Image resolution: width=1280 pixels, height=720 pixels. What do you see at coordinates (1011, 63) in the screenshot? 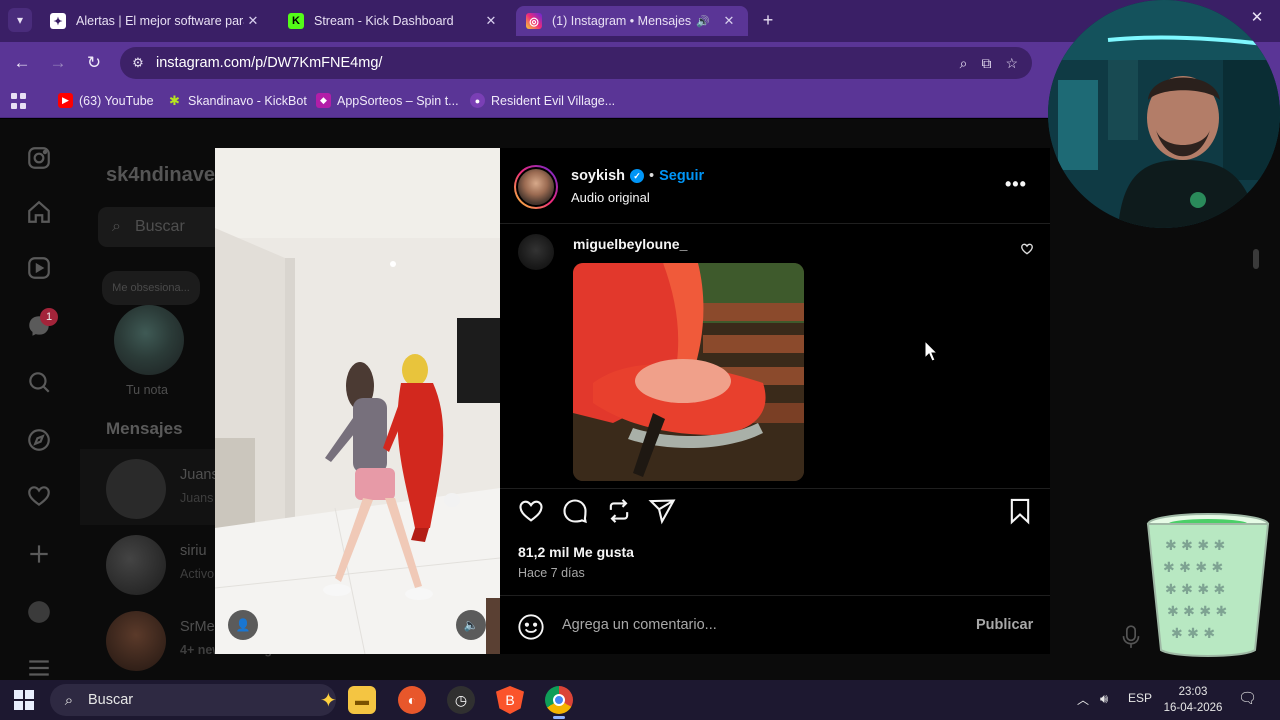
I see `bookmark-star-icon: ☆` at bounding box center [1011, 63].